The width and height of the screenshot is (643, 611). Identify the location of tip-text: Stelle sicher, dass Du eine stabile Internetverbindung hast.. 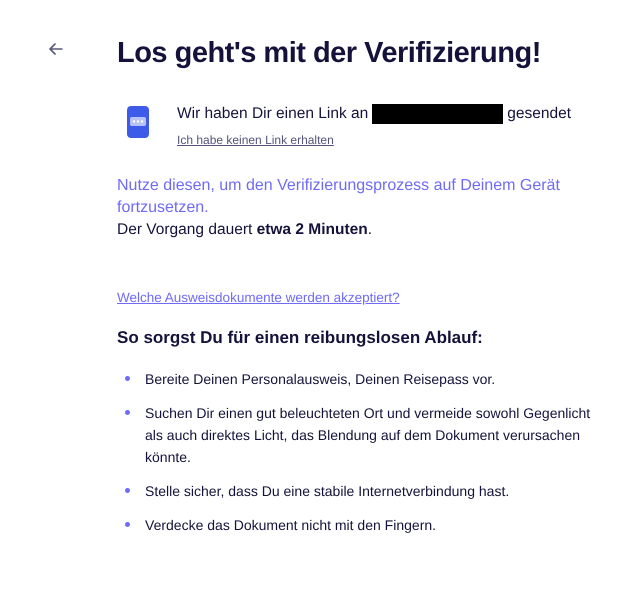
(327, 491).